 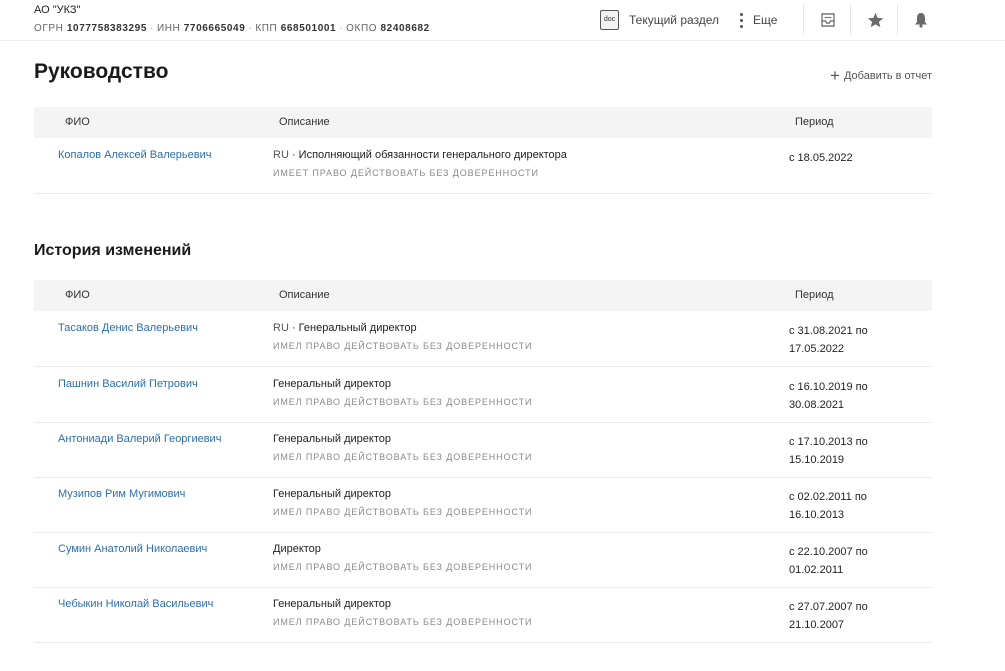 I want to click on current-section-button: doc Текущий раздел, so click(x=659, y=20).